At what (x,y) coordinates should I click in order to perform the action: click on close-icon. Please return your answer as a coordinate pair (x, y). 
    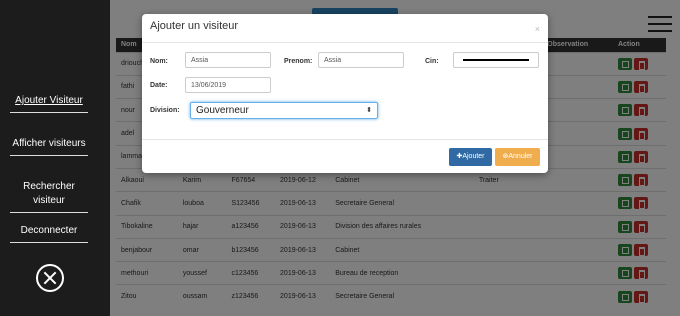
    Looking at the image, I should click on (50, 278).